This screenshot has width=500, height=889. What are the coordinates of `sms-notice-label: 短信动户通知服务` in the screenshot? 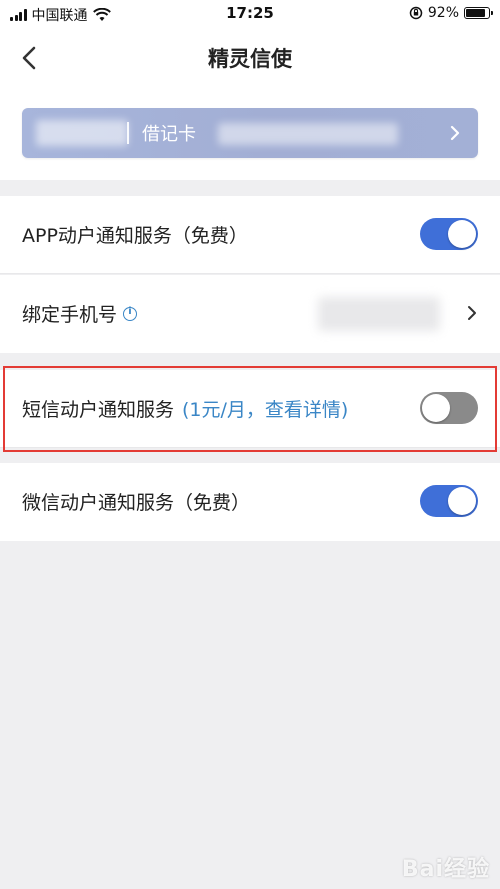 It's located at (98, 410).